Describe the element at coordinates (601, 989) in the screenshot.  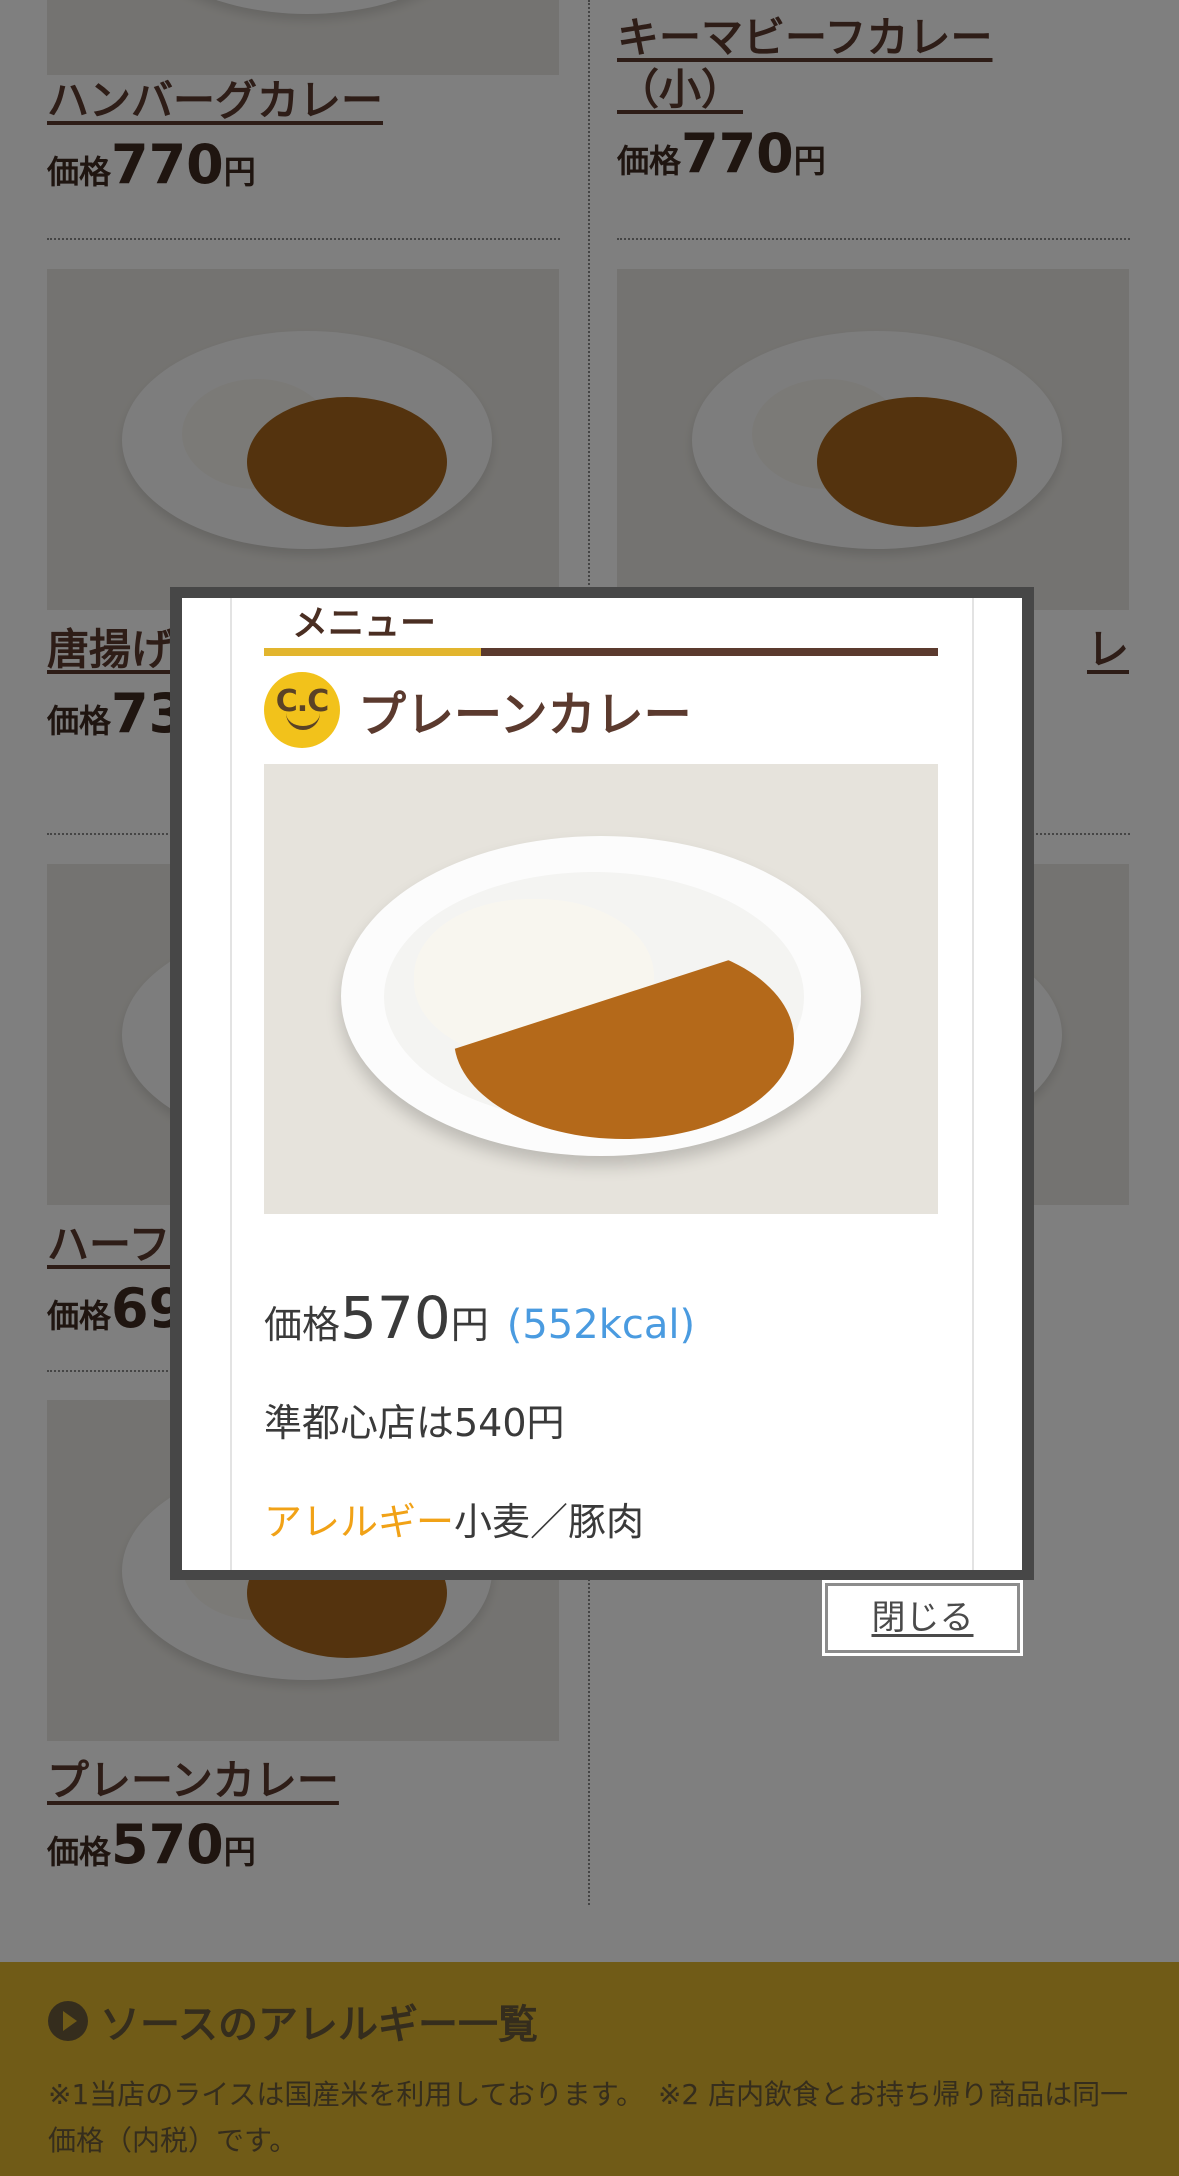
I see `item-photo` at that location.